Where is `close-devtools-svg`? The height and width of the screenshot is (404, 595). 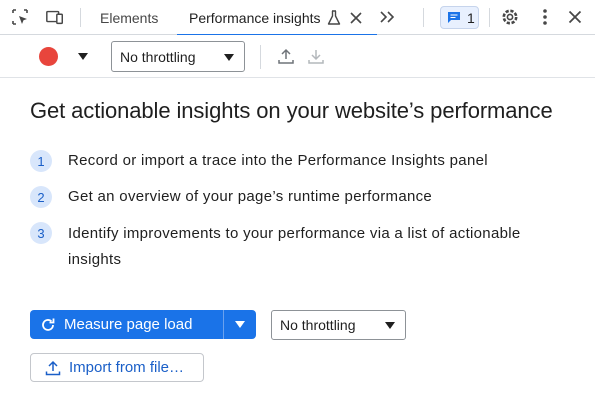
close-devtools-svg is located at coordinates (575, 17).